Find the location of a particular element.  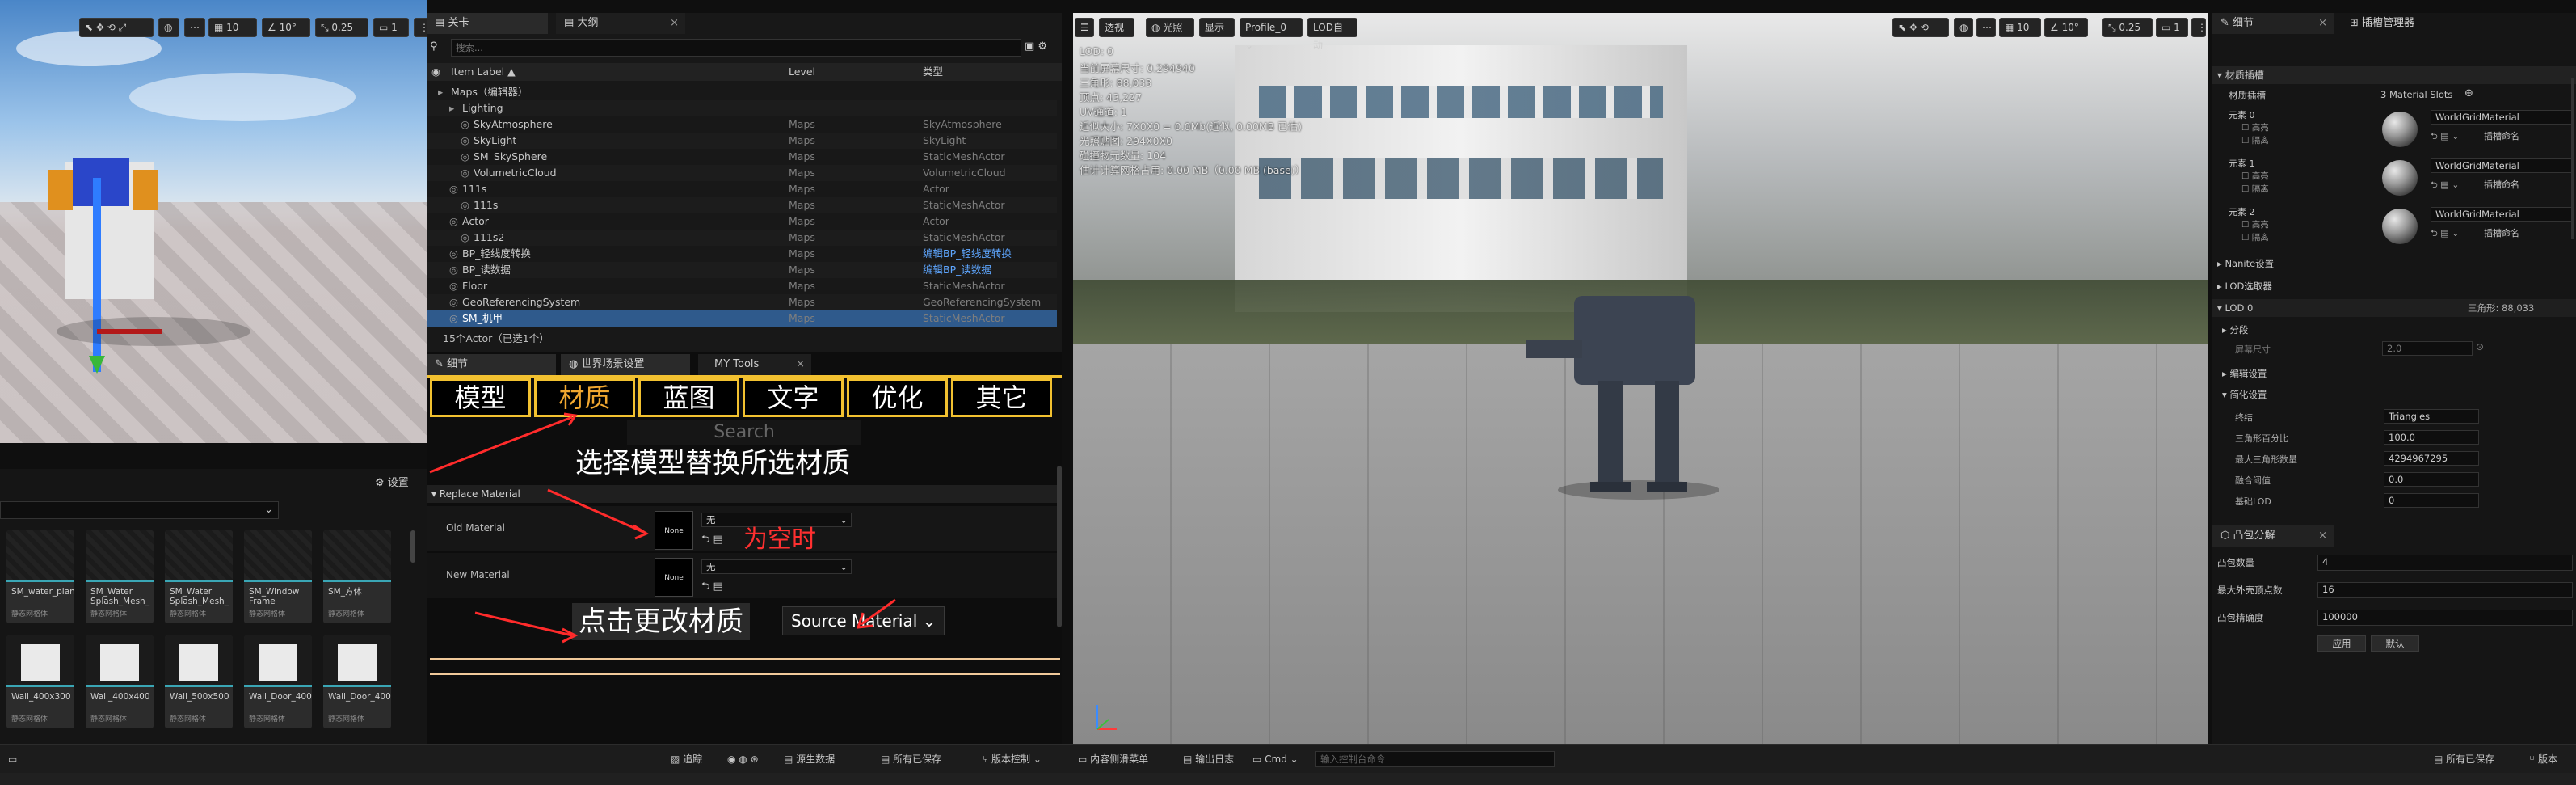

outliner-row: ▸ Lighting is located at coordinates (742, 108).